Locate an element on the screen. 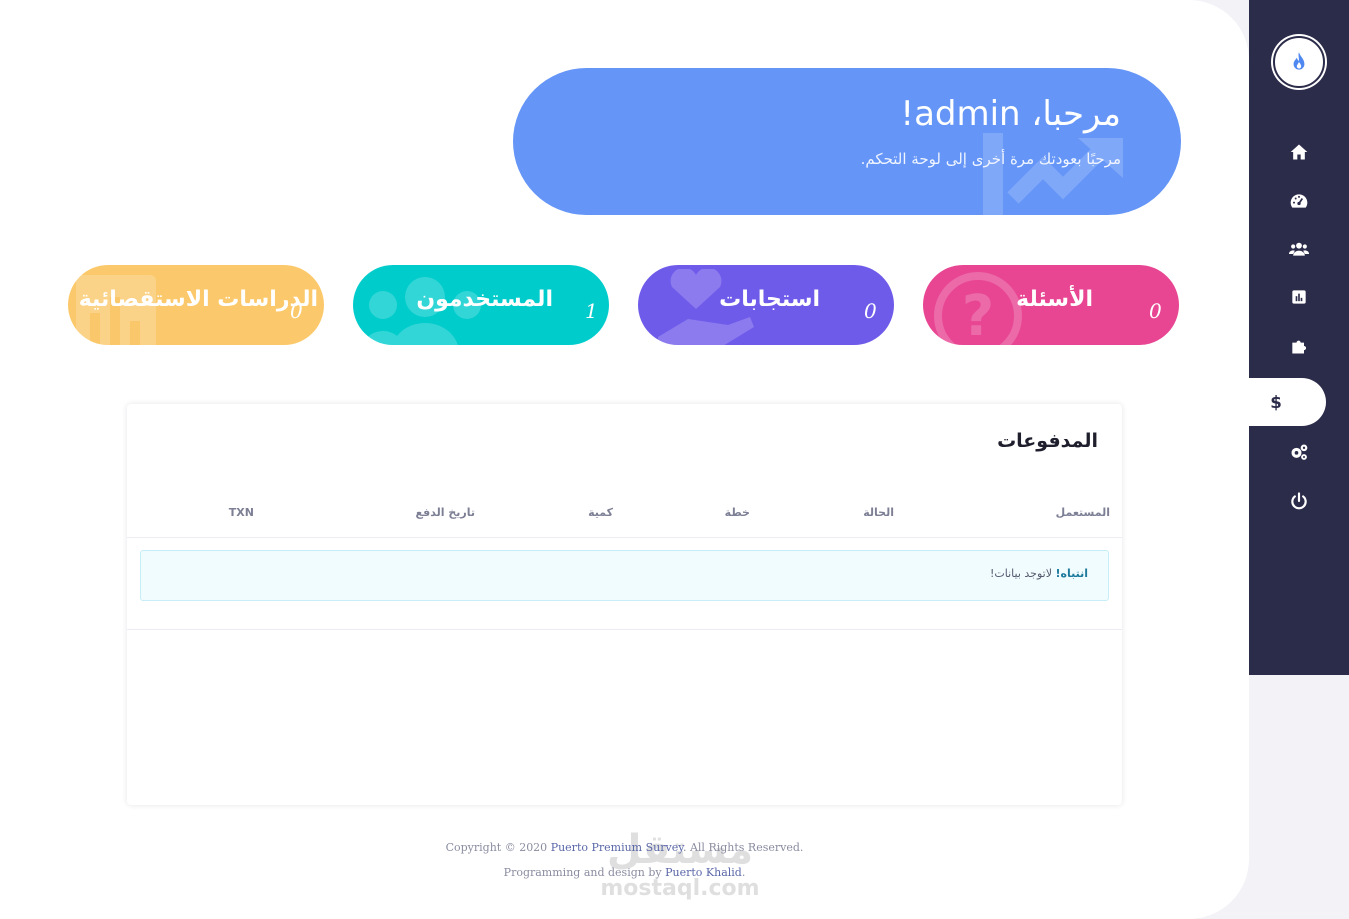  stat-card-surveys: 0 الدراسات الاستقصائية is located at coordinates (196, 305).